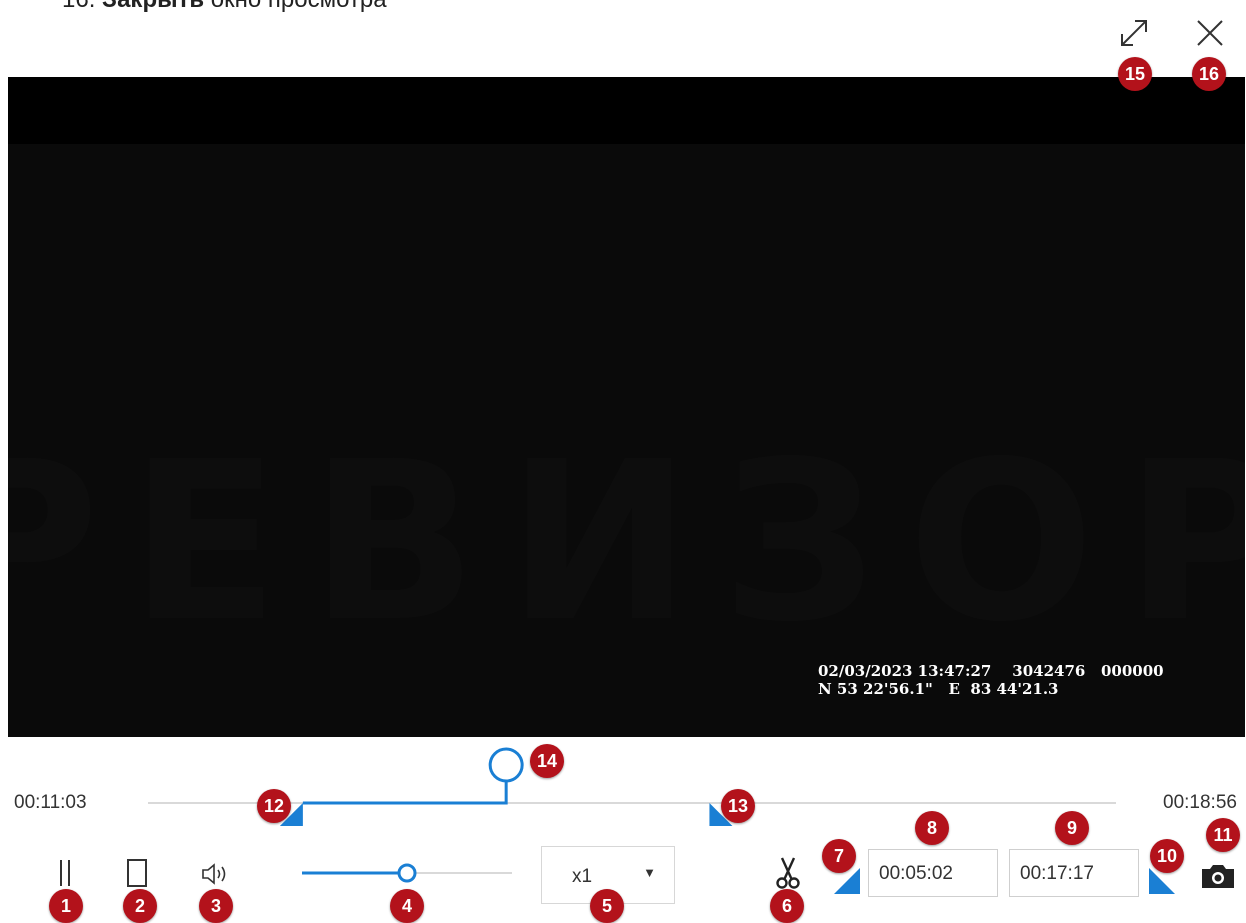 This screenshot has height=923, width=1246. I want to click on badge-9: 9, so click(1072, 828).